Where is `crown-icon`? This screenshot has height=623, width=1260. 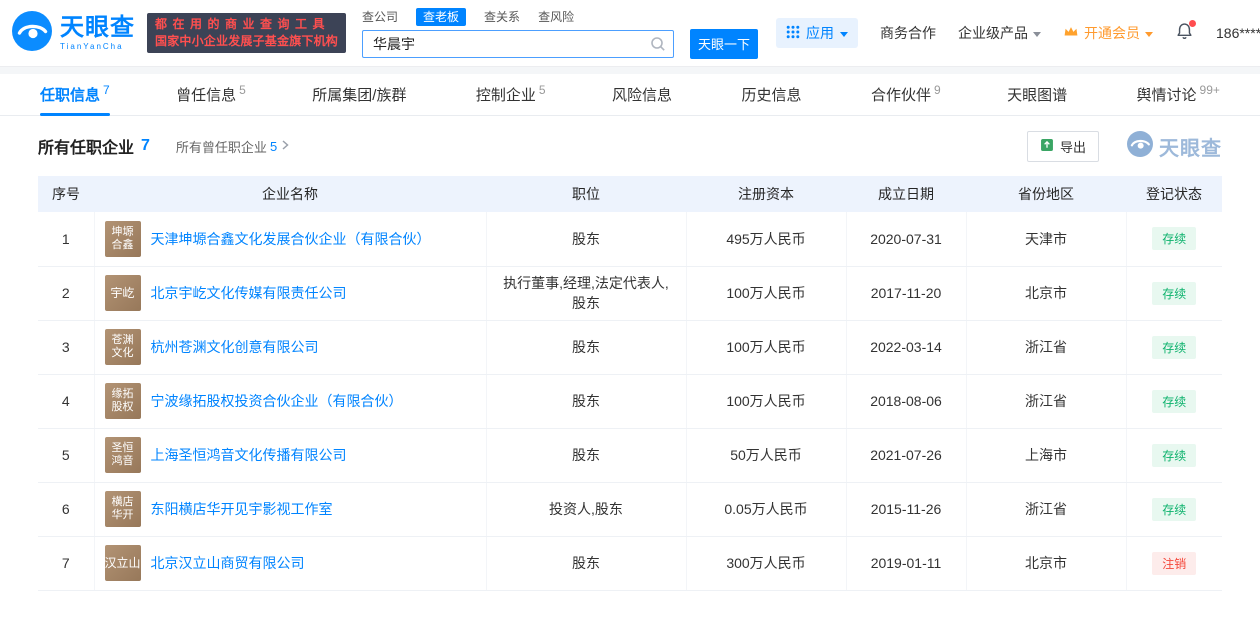 crown-icon is located at coordinates (1071, 33).